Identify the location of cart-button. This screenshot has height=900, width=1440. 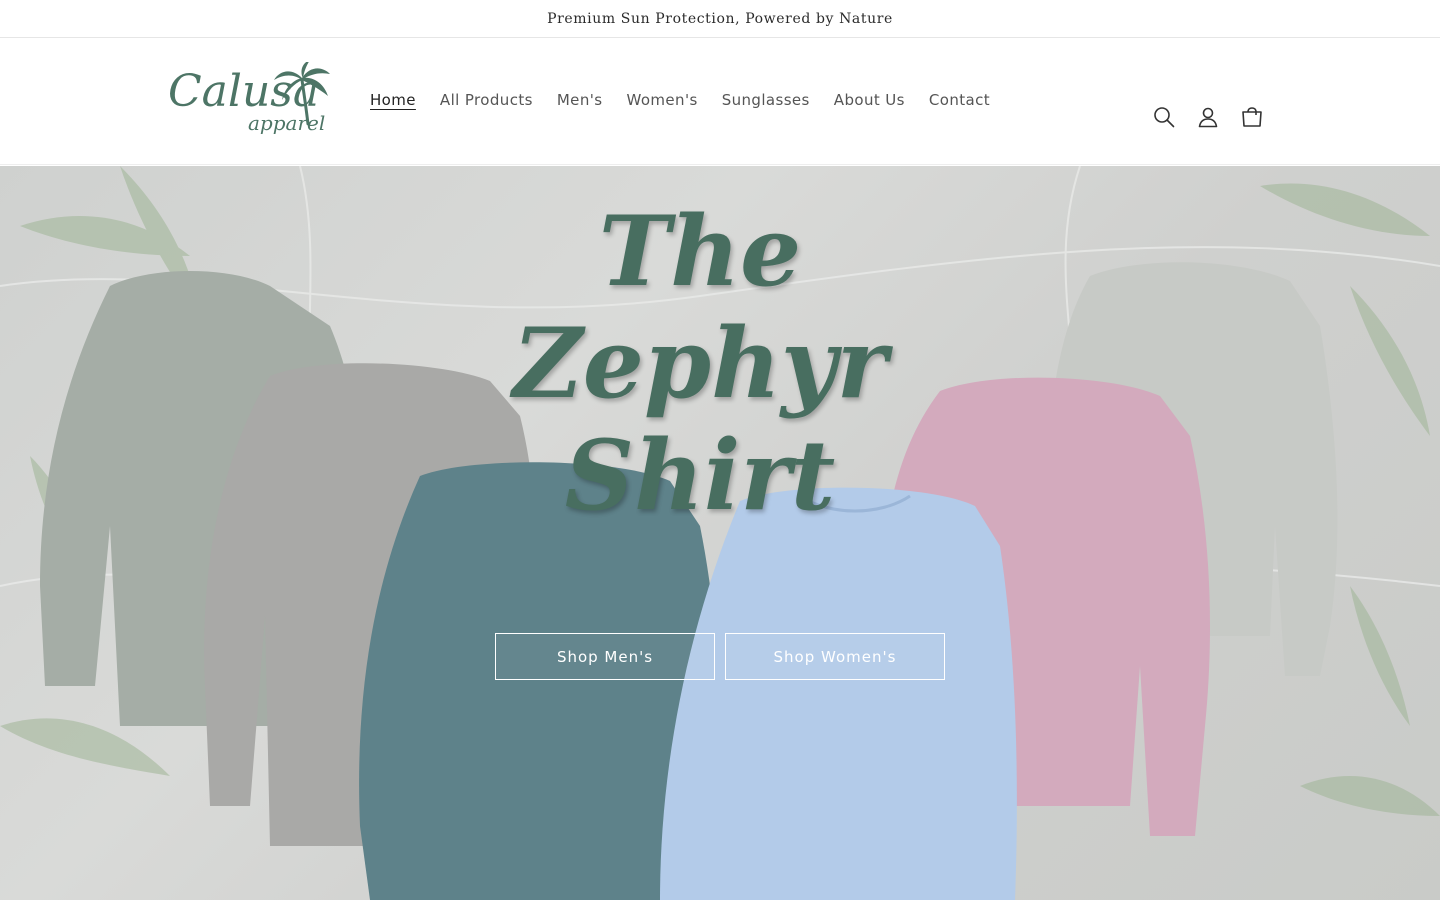
(1252, 117).